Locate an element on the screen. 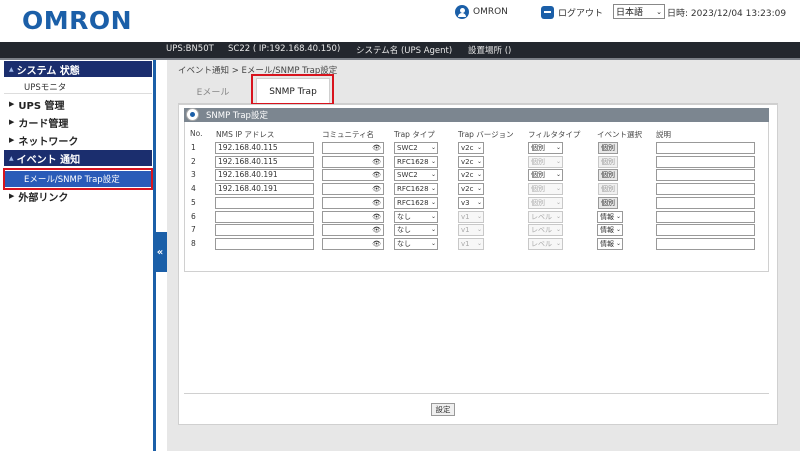  double-chevron-left-icon: « is located at coordinates (160, 252).